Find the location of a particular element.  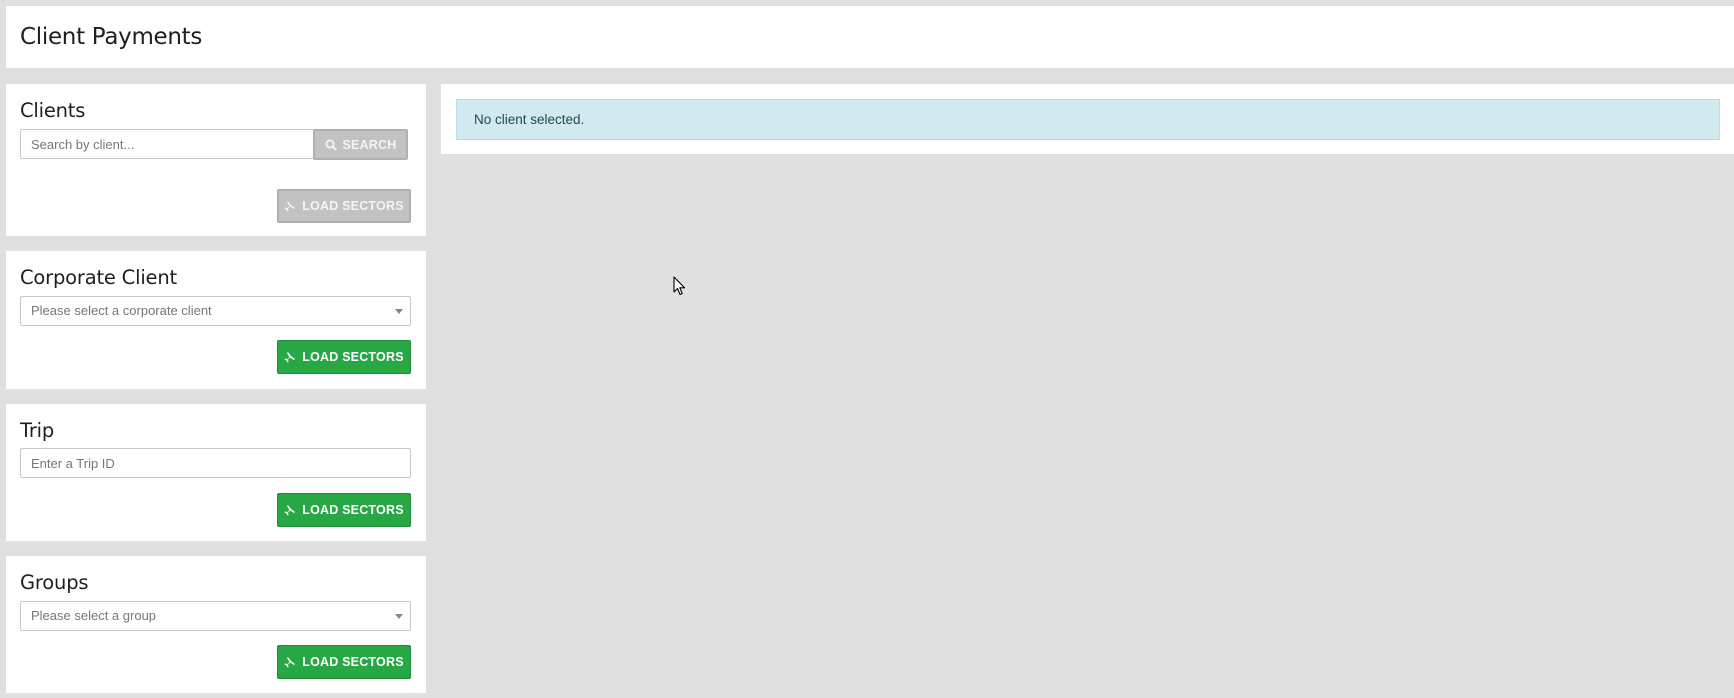

groups-heading: Groups is located at coordinates (54, 582).